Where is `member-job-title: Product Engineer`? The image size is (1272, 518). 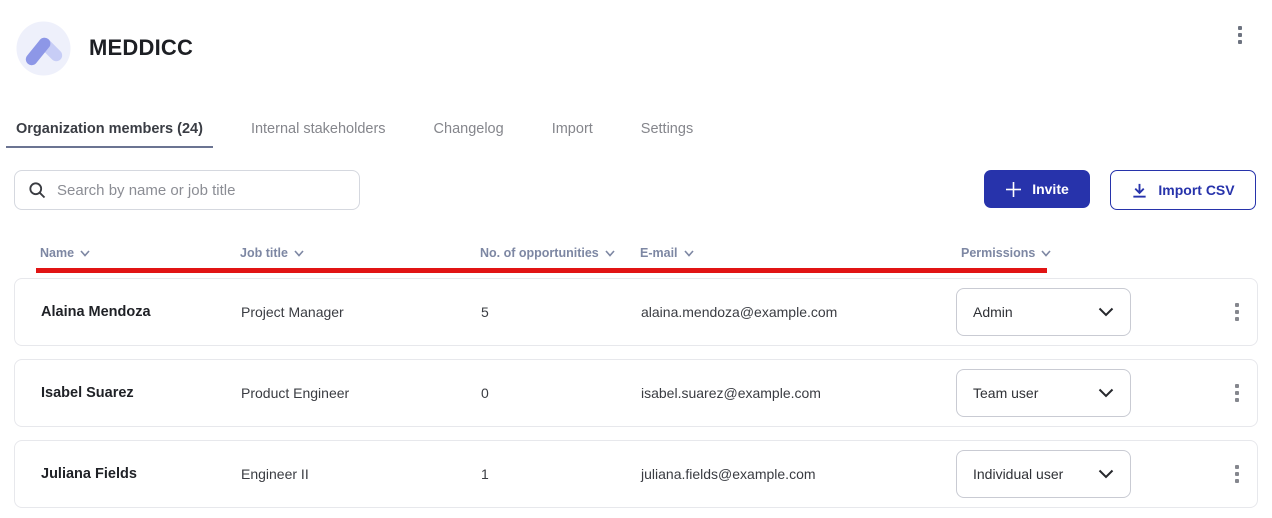
member-job-title: Product Engineer is located at coordinates (295, 393).